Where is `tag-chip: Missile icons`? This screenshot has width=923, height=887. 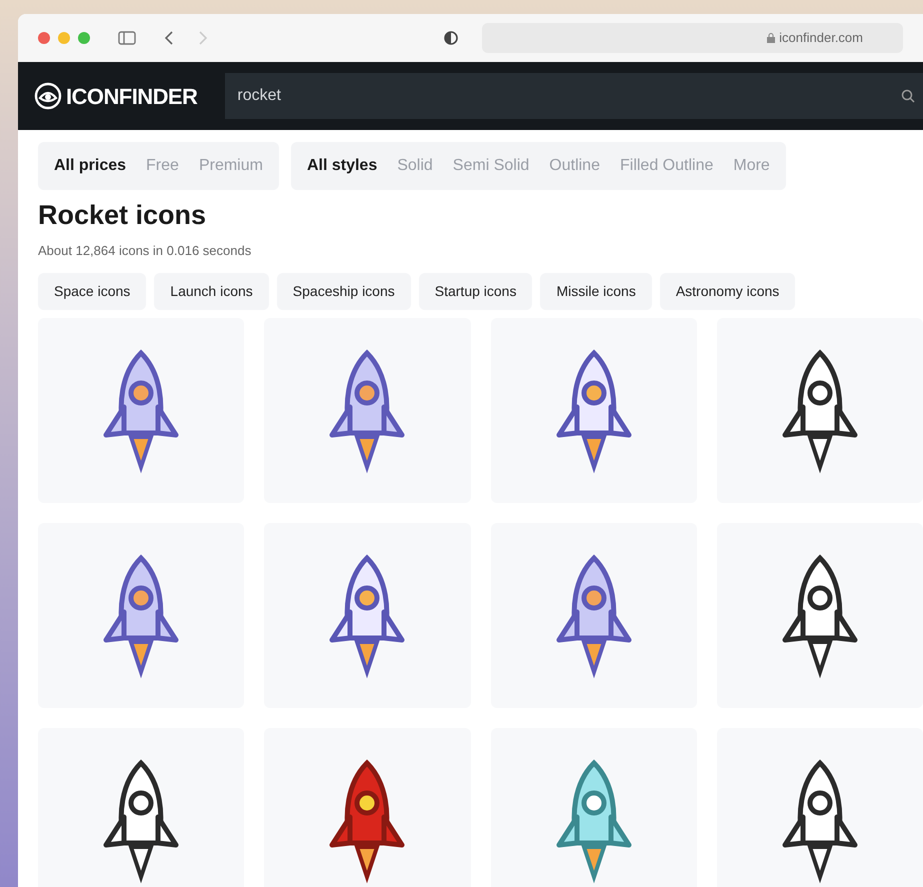 tag-chip: Missile icons is located at coordinates (596, 291).